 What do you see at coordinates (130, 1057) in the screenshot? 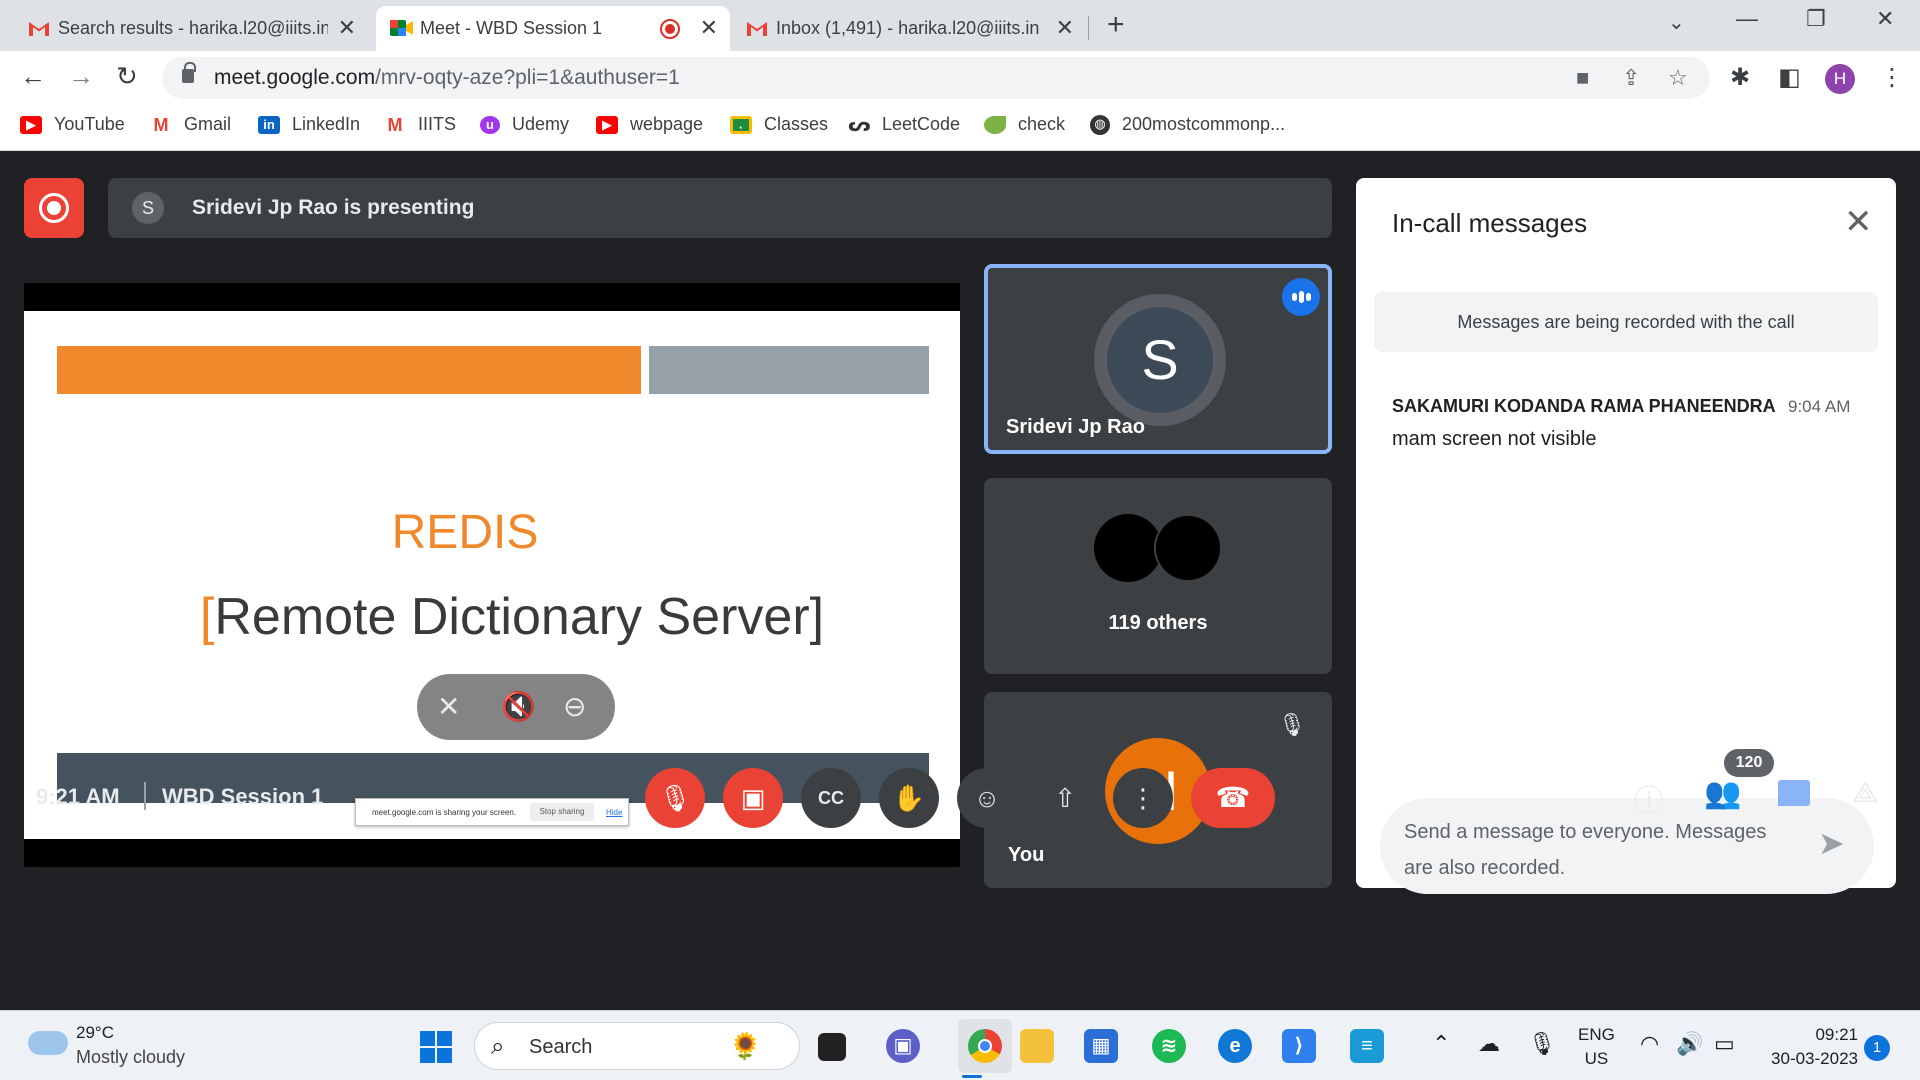
I see `weather-condition: Mostly cloudy` at bounding box center [130, 1057].